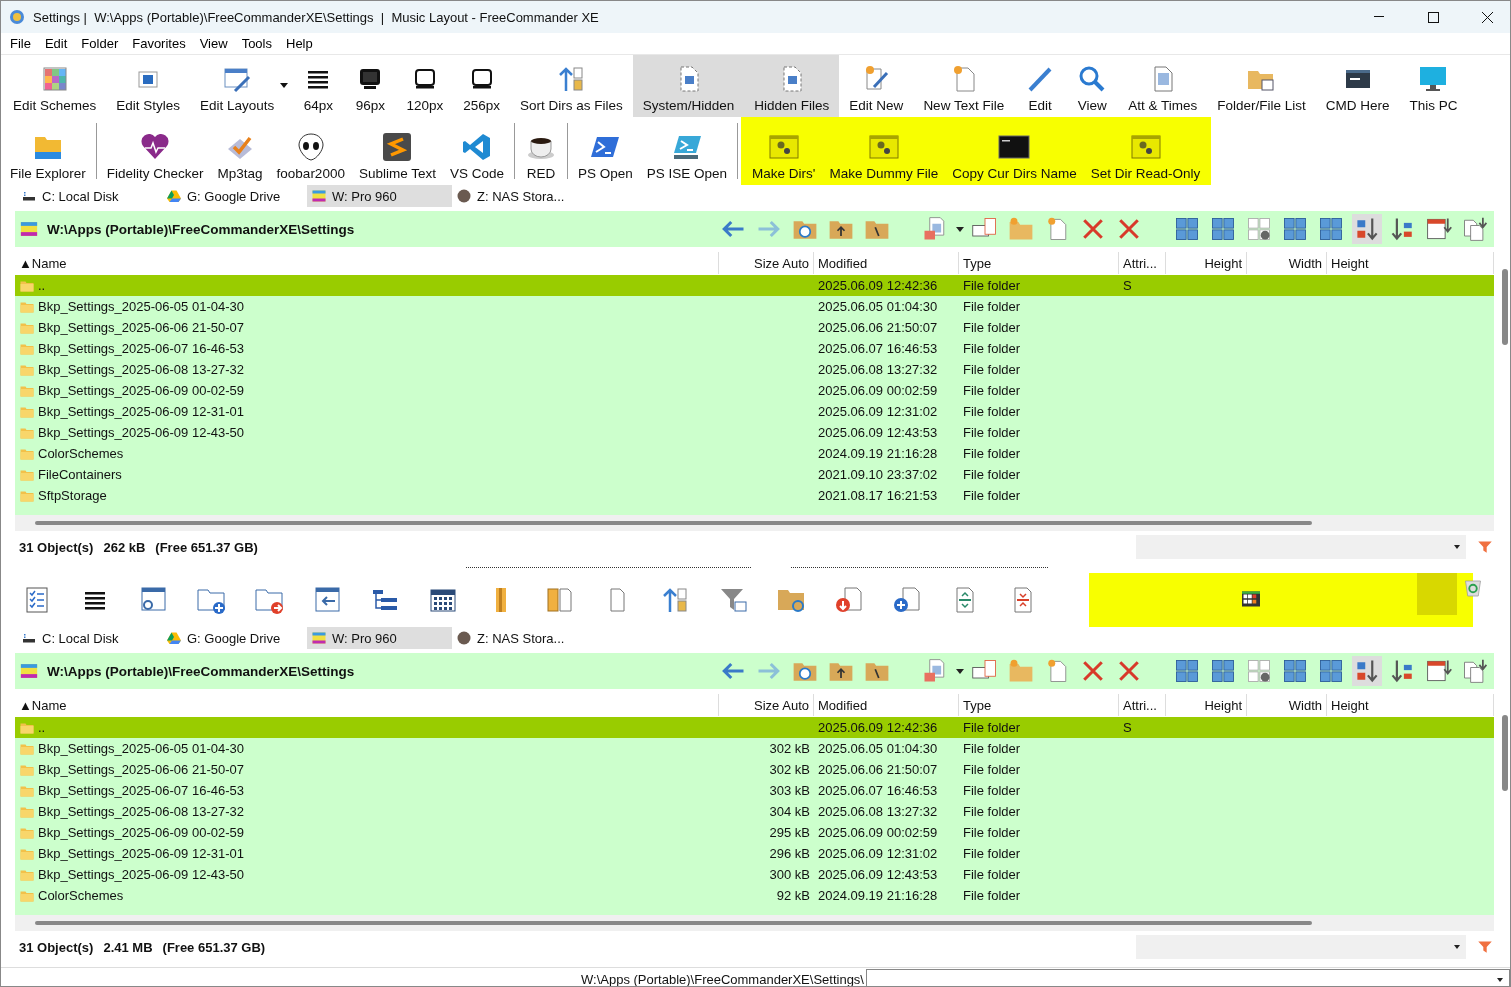 Image resolution: width=1511 pixels, height=987 pixels. Describe the element at coordinates (754, 811) in the screenshot. I see `file-row: Bkp_Settings_2025-06-08 13-27-32 304 kB 2025.06.08 13:27:32 File folder` at that location.